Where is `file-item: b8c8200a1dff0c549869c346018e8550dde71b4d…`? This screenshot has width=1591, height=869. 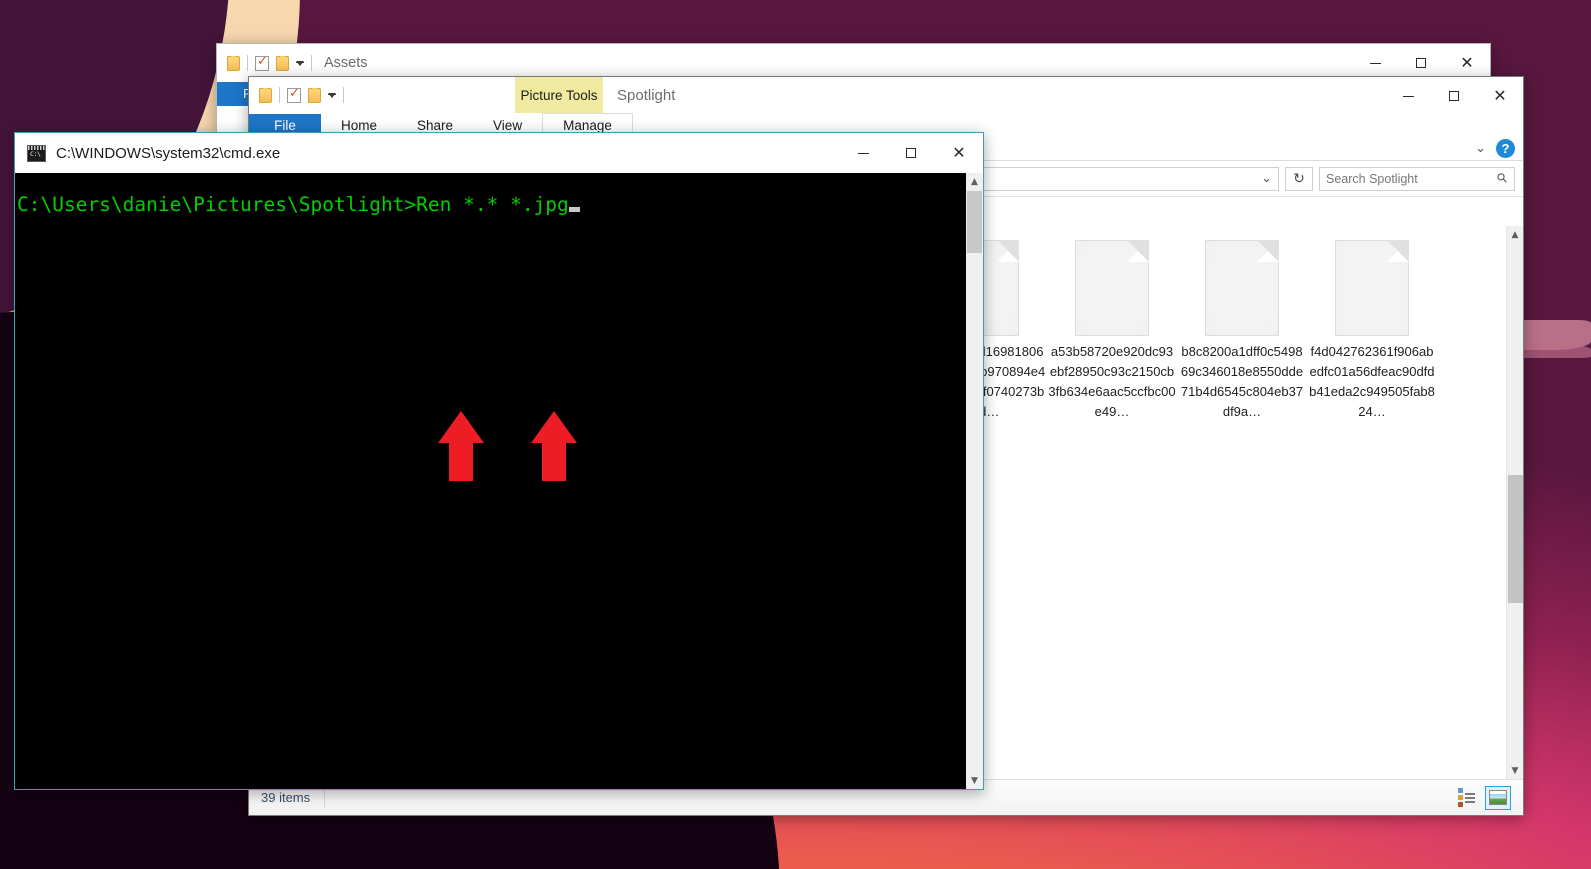 file-item: b8c8200a1dff0c549869c346018e8550dde71b4d… is located at coordinates (1242, 331).